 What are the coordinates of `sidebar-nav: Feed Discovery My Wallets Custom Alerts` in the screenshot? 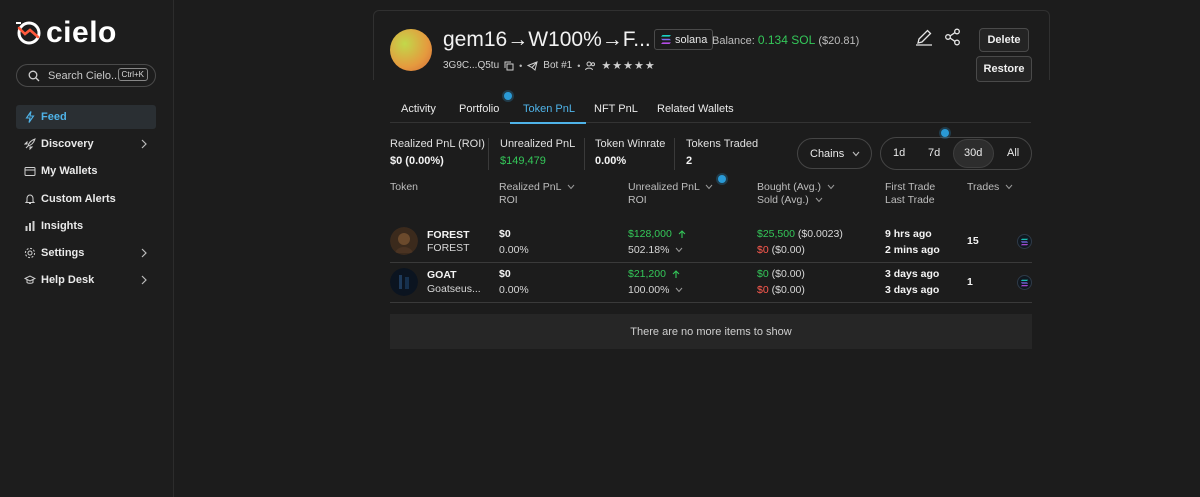 It's located at (86, 200).